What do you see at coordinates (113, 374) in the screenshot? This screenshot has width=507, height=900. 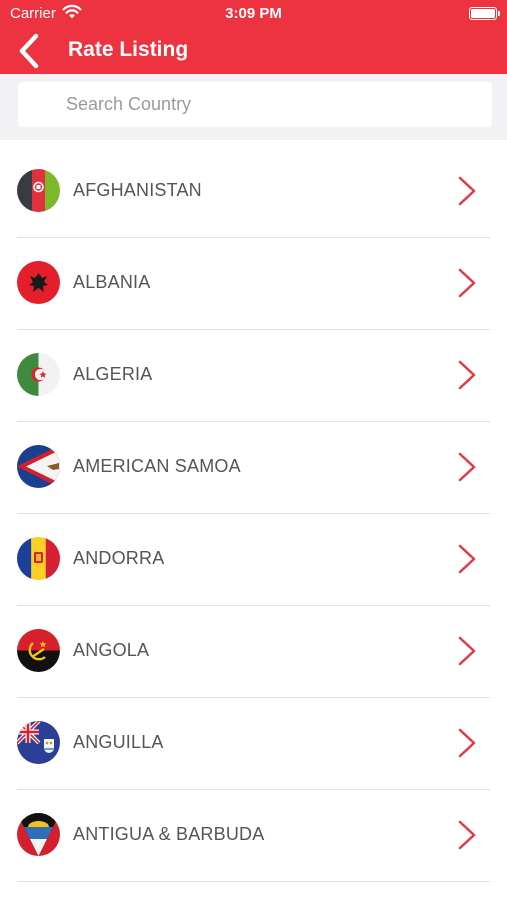 I see `country-name: ALGERIA` at bounding box center [113, 374].